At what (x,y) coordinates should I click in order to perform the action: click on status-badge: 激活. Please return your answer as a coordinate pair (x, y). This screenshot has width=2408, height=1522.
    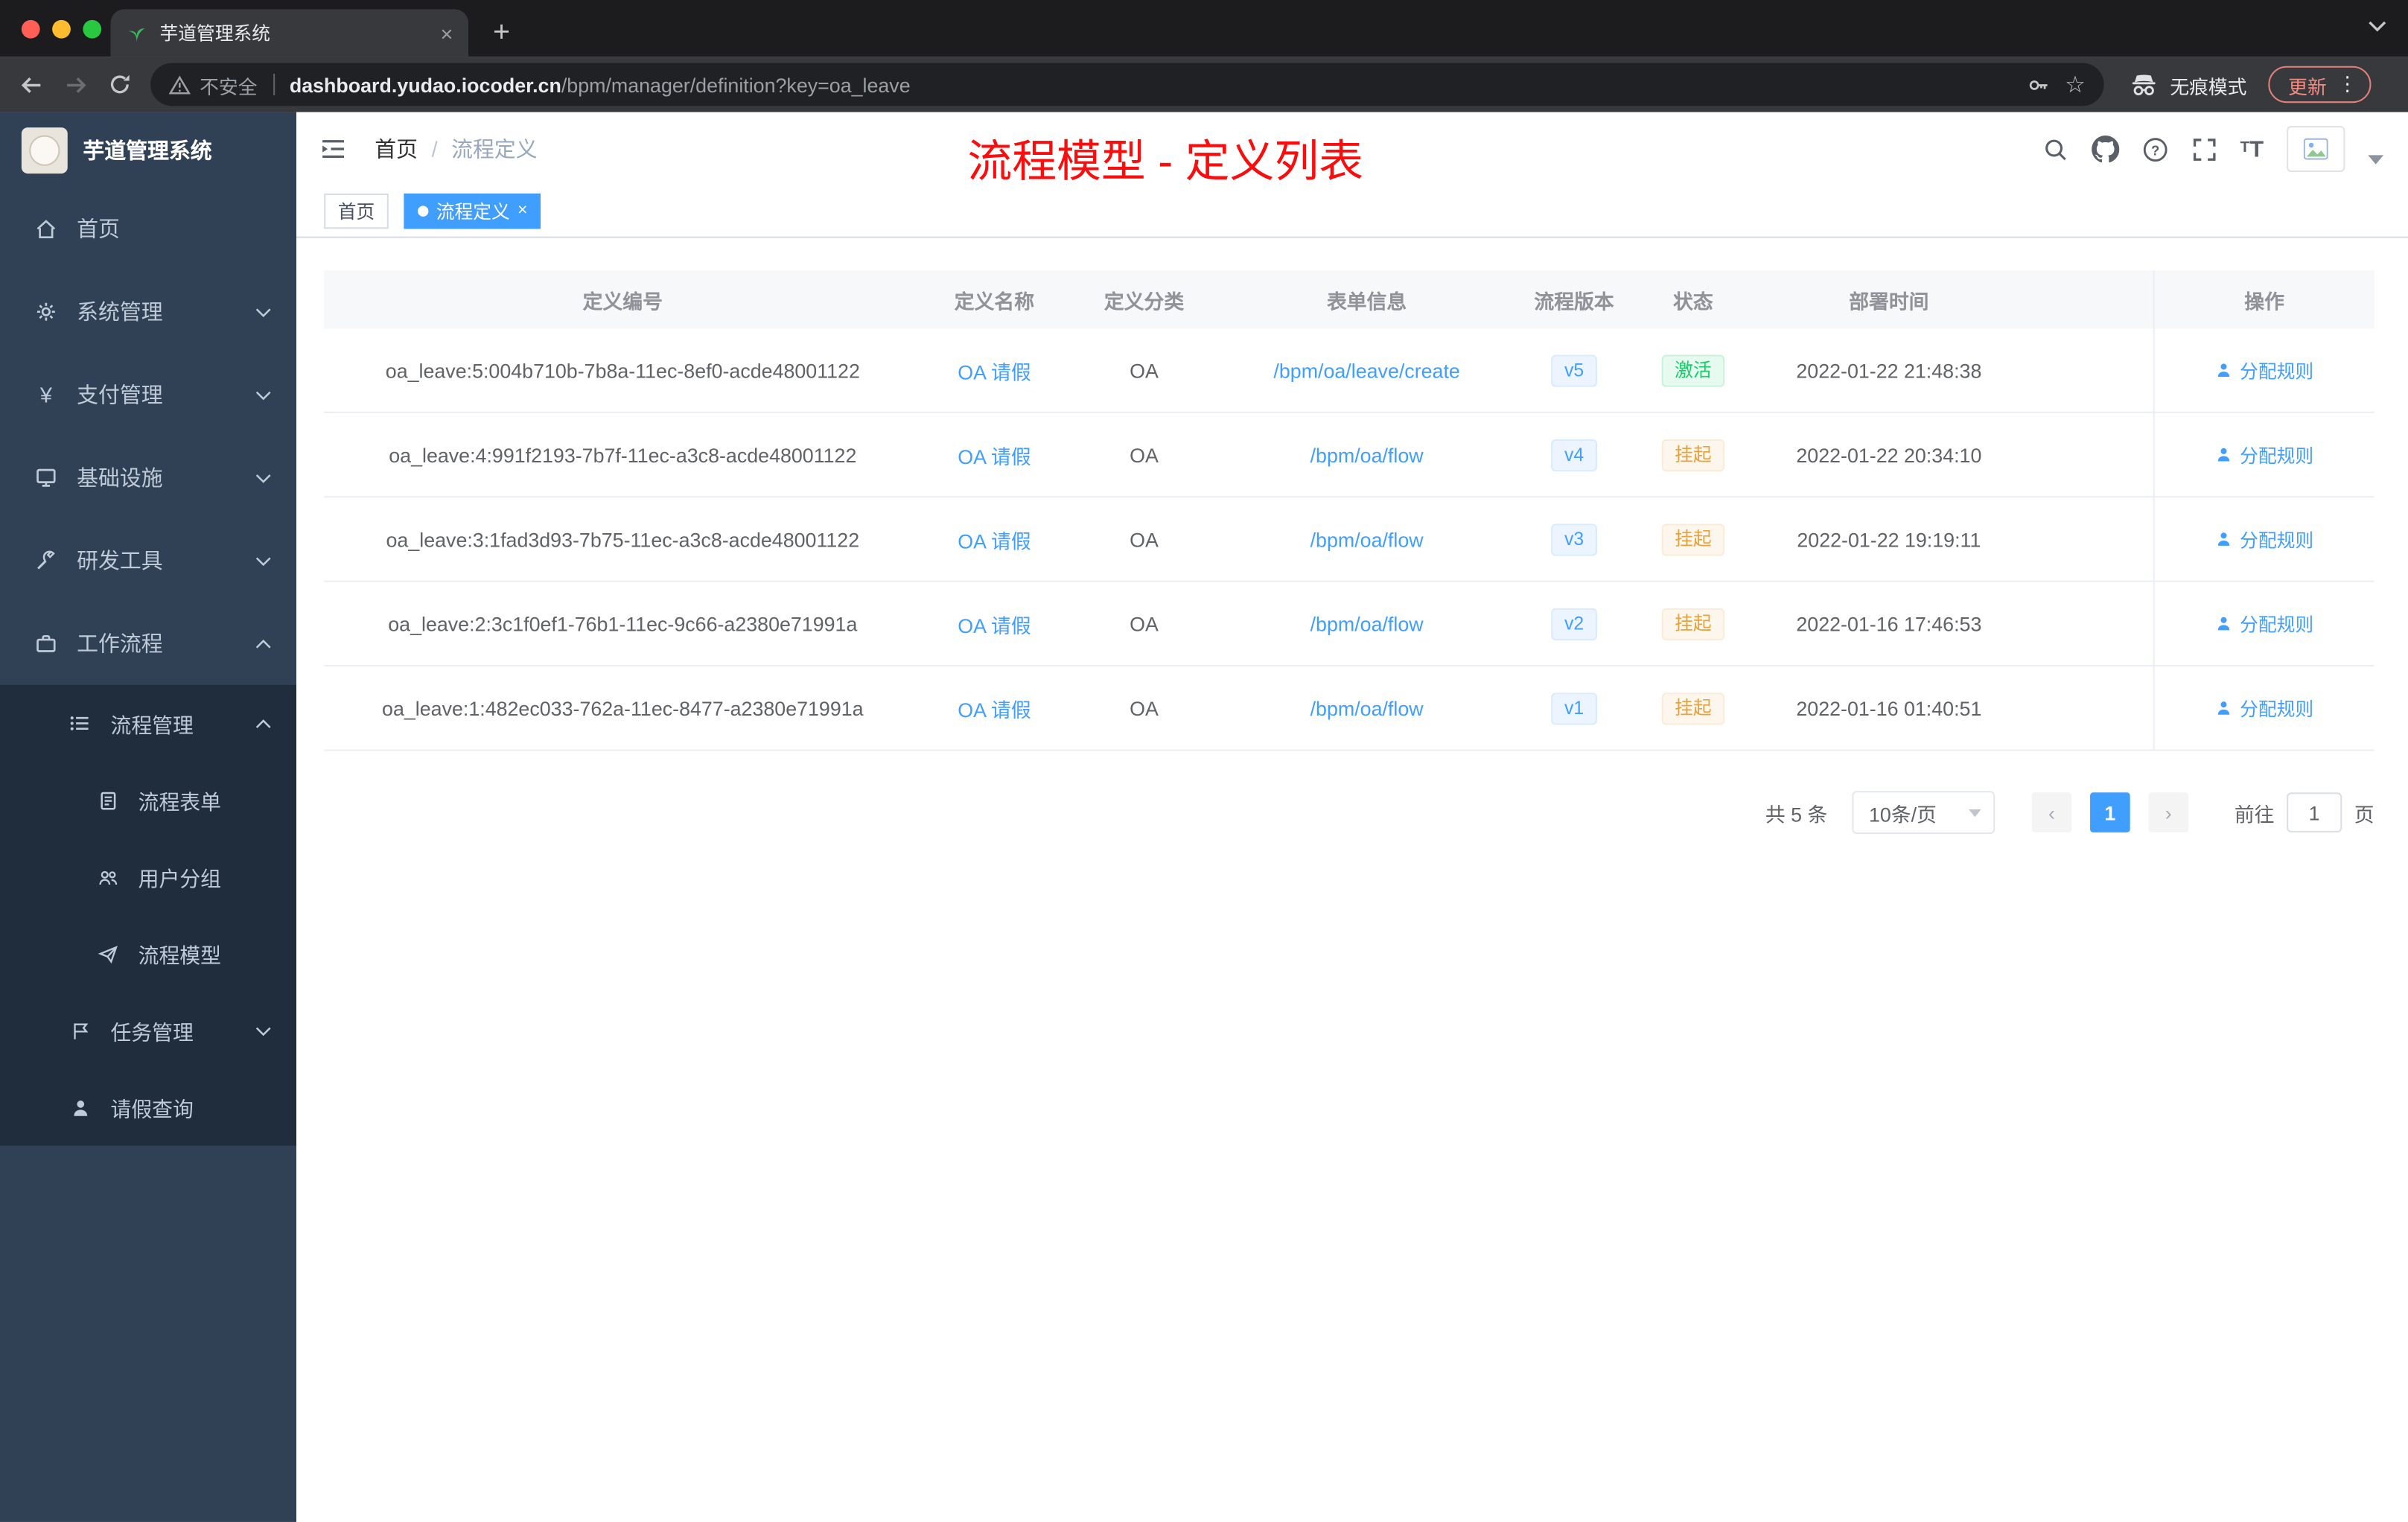
    Looking at the image, I should click on (1693, 370).